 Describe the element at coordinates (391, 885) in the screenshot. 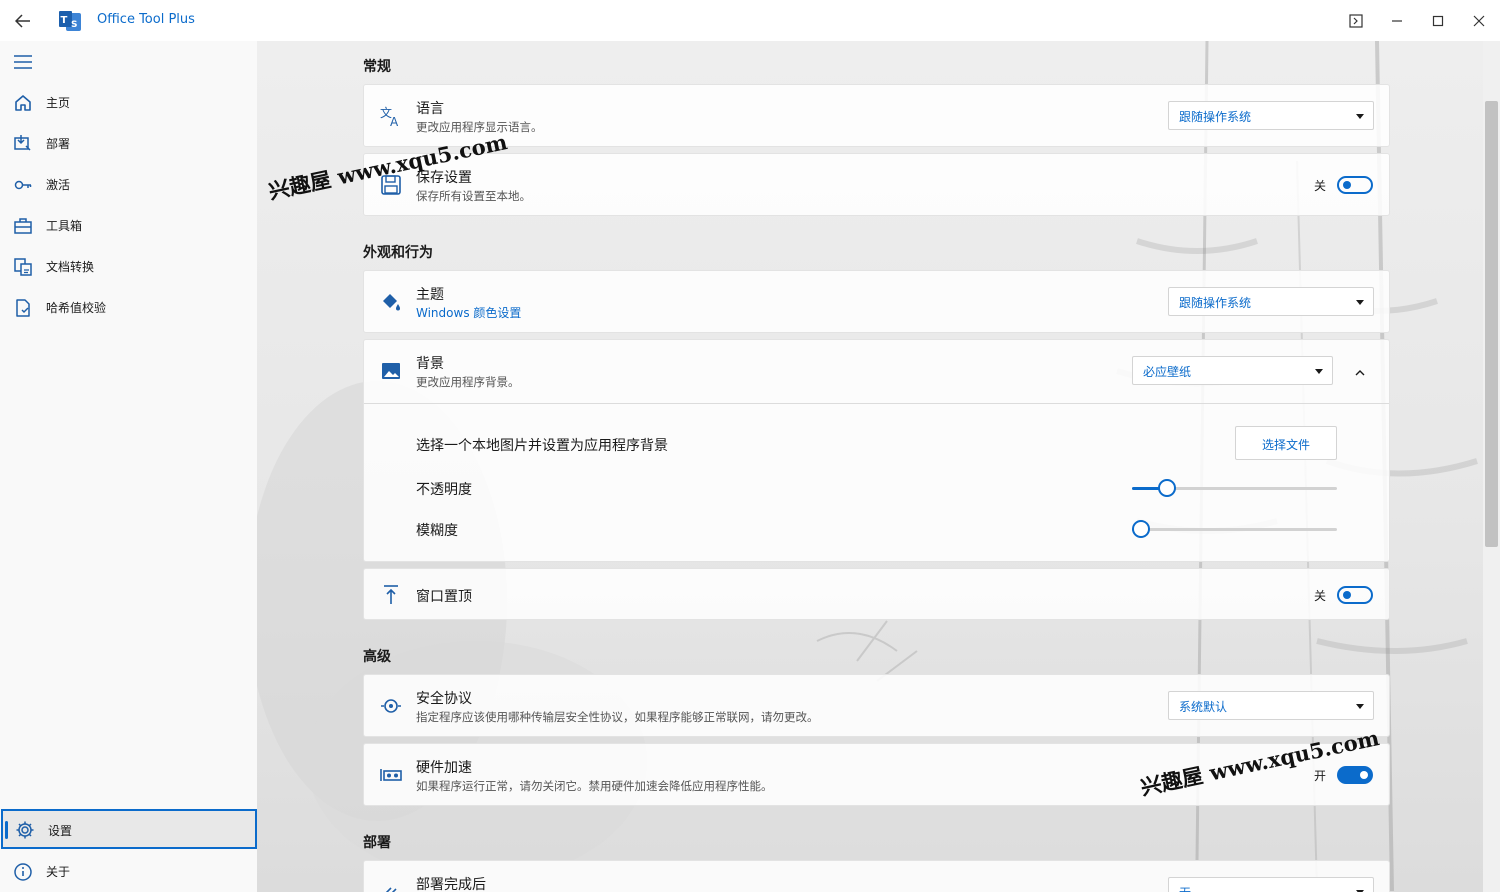

I see `deploy-complete-icon` at that location.